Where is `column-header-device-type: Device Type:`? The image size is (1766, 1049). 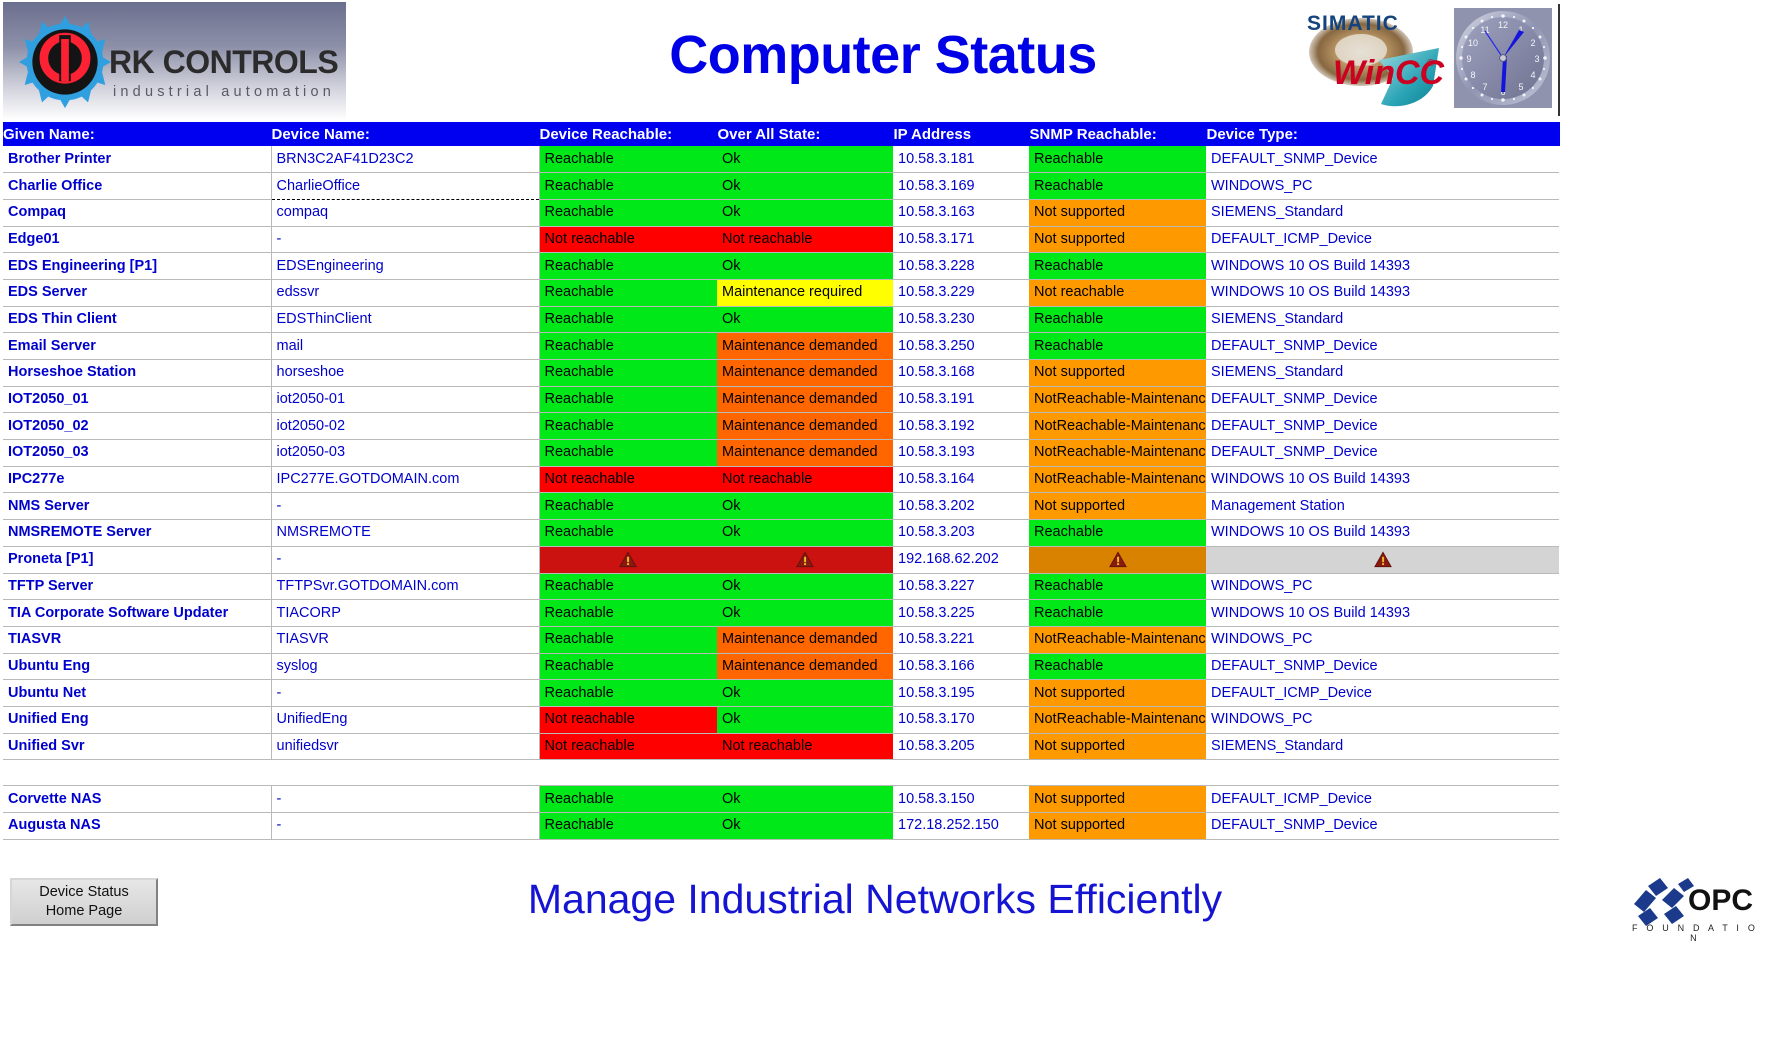 column-header-device-type: Device Type: is located at coordinates (1383, 134).